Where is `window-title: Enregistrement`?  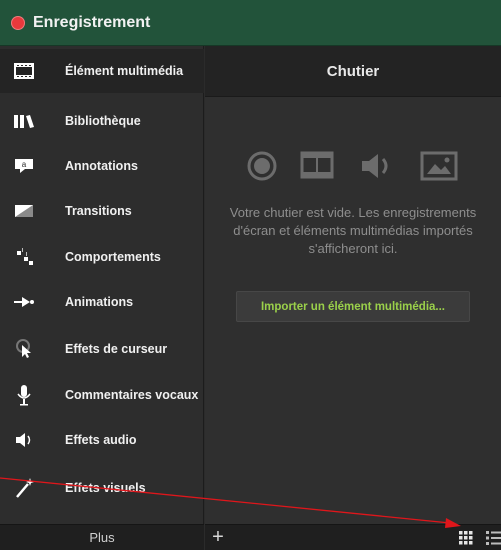
window-title: Enregistrement is located at coordinates (92, 22).